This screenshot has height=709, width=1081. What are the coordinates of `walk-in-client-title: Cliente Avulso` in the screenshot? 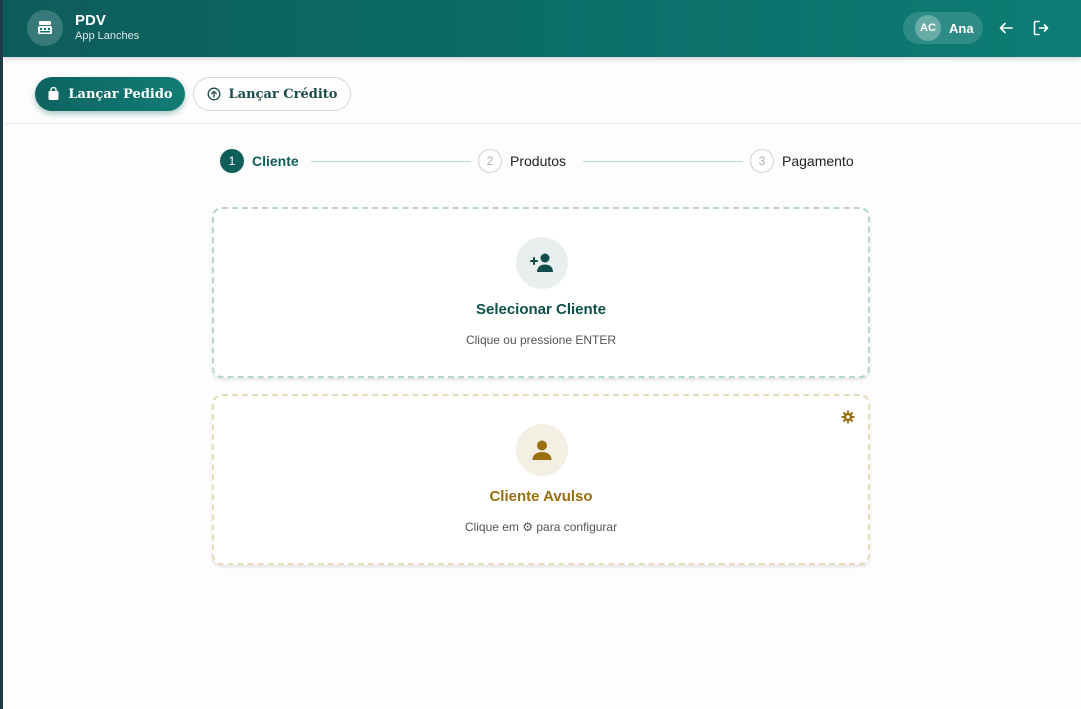 It's located at (541, 496).